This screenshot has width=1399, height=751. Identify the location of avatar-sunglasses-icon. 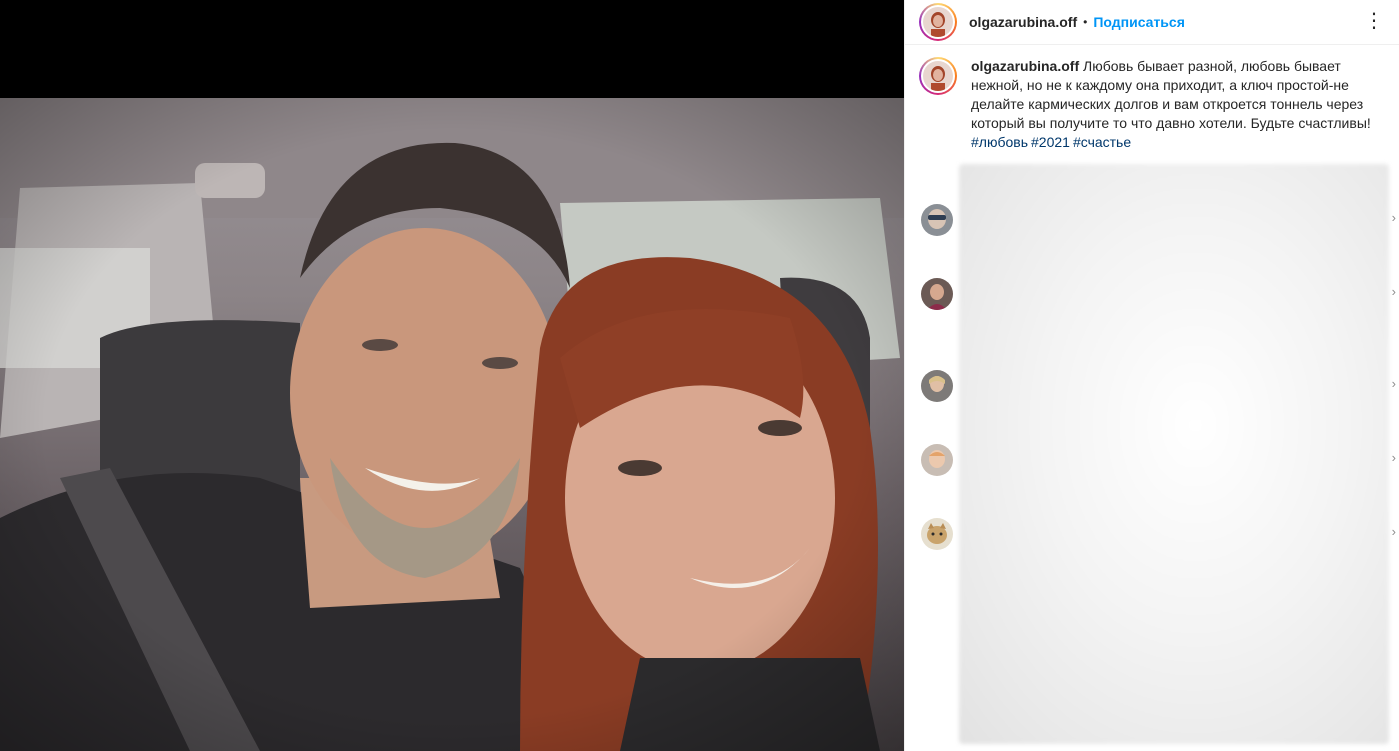
(937, 220).